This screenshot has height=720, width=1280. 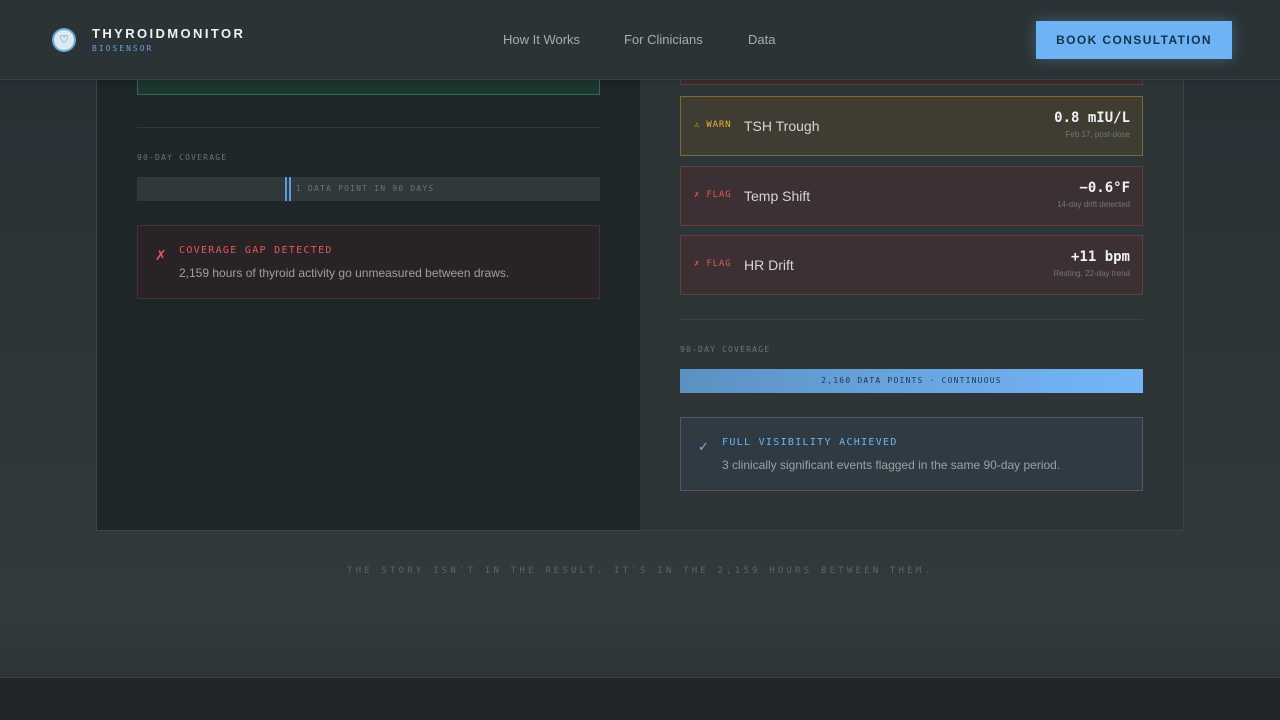 I want to click on warn-tag: ⚠ WARN, so click(x=713, y=125).